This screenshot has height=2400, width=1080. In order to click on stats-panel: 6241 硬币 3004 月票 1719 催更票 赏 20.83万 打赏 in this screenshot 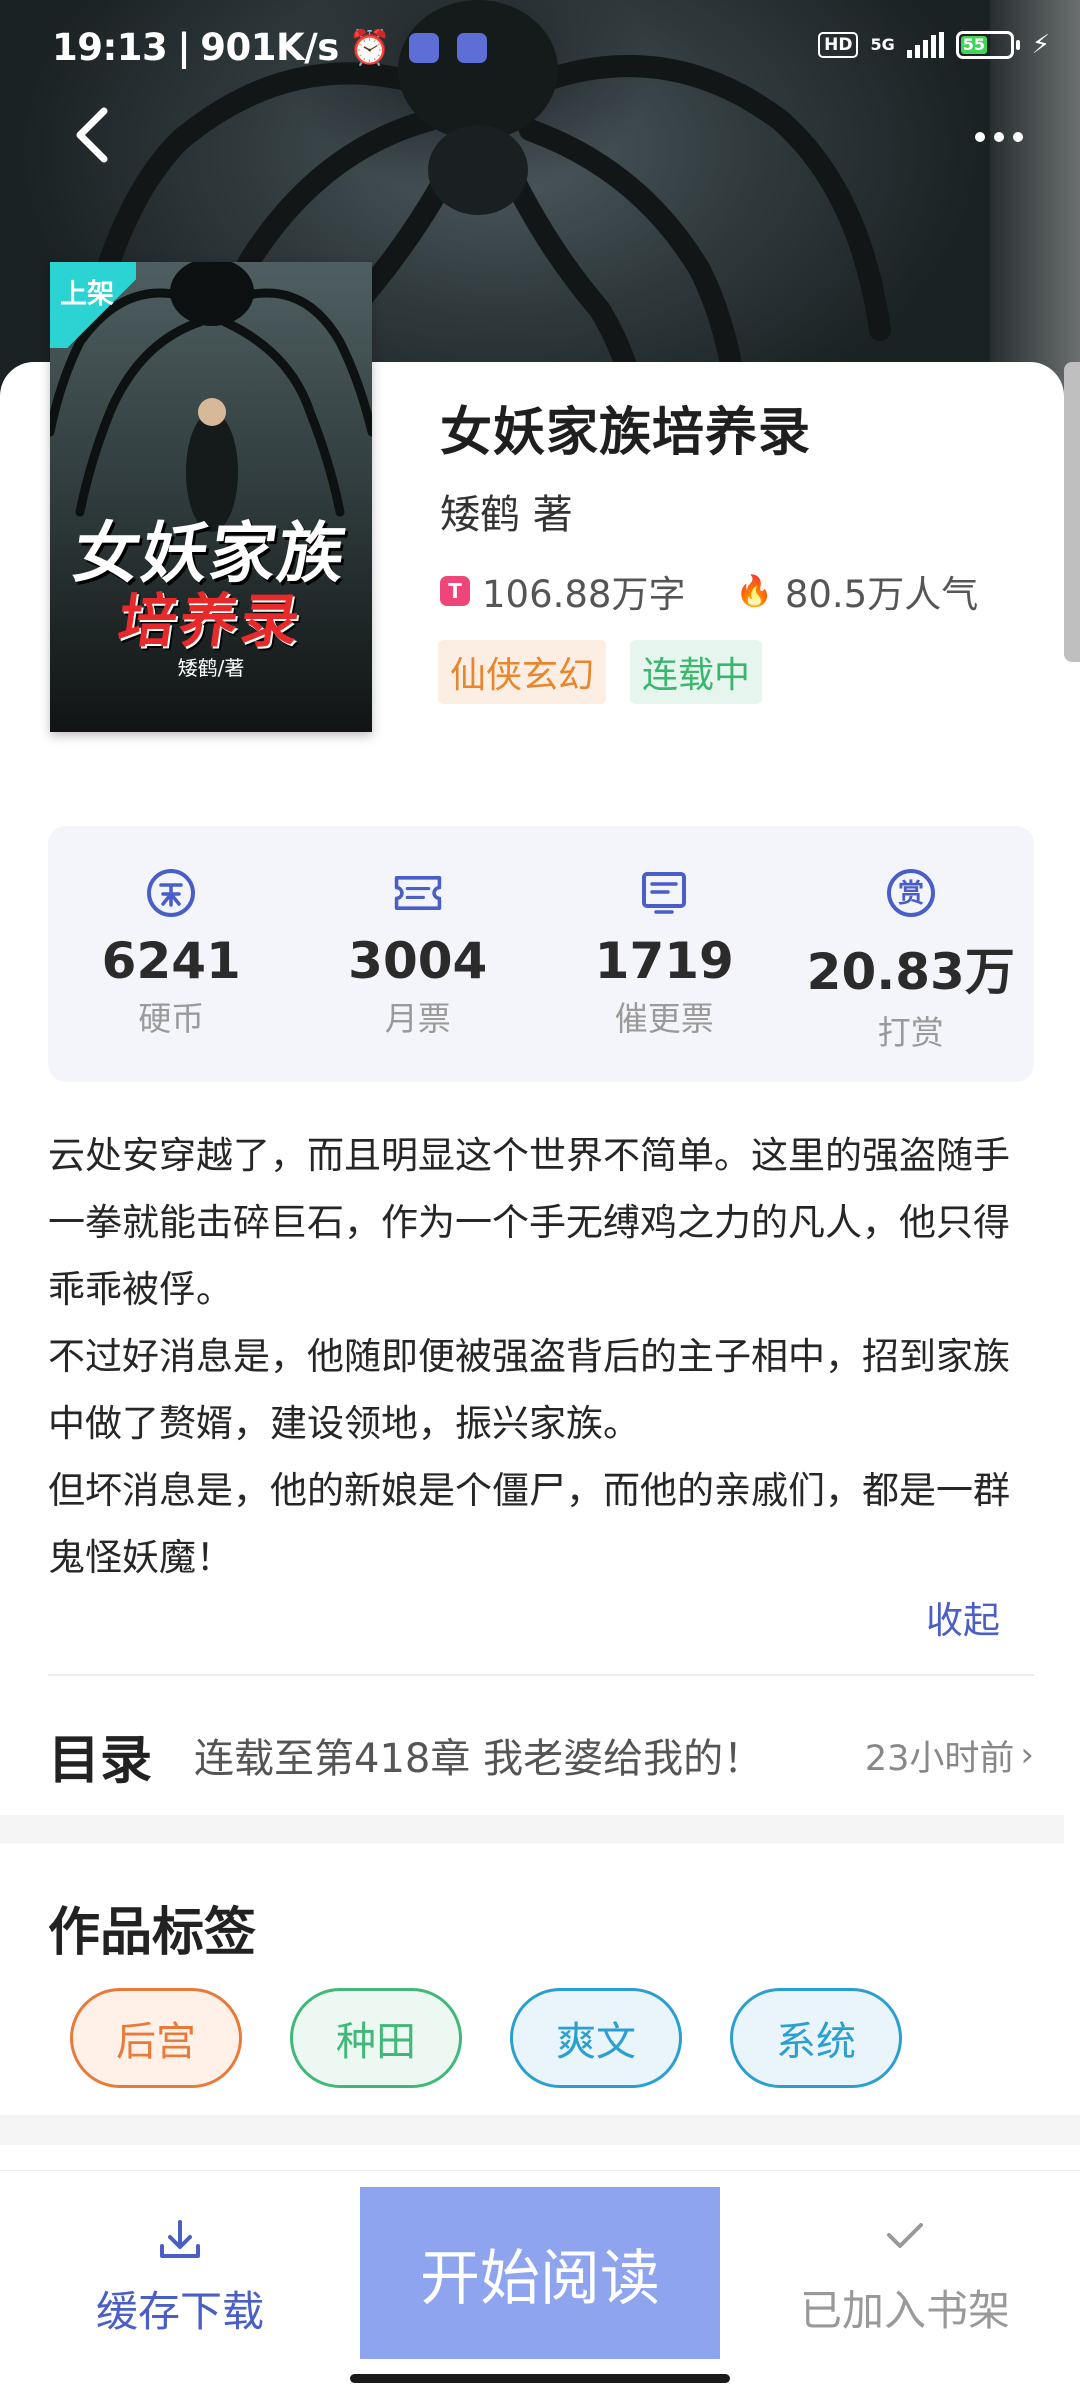, I will do `click(541, 954)`.